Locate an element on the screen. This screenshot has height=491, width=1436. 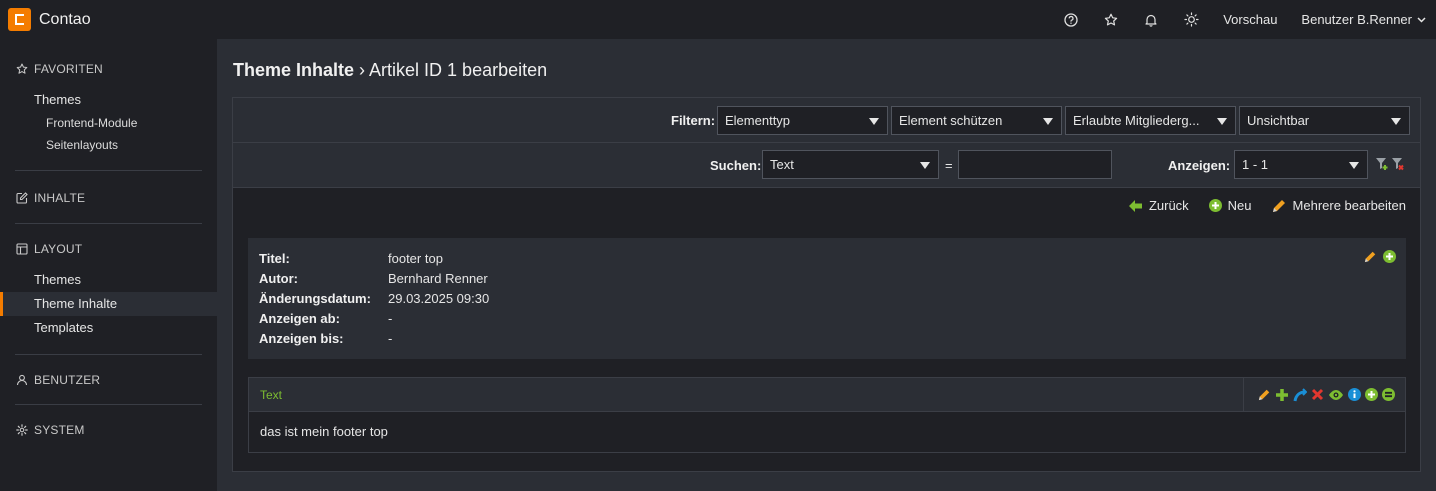
sidebar-item-favorites-themes: Themes is located at coordinates (108, 100).